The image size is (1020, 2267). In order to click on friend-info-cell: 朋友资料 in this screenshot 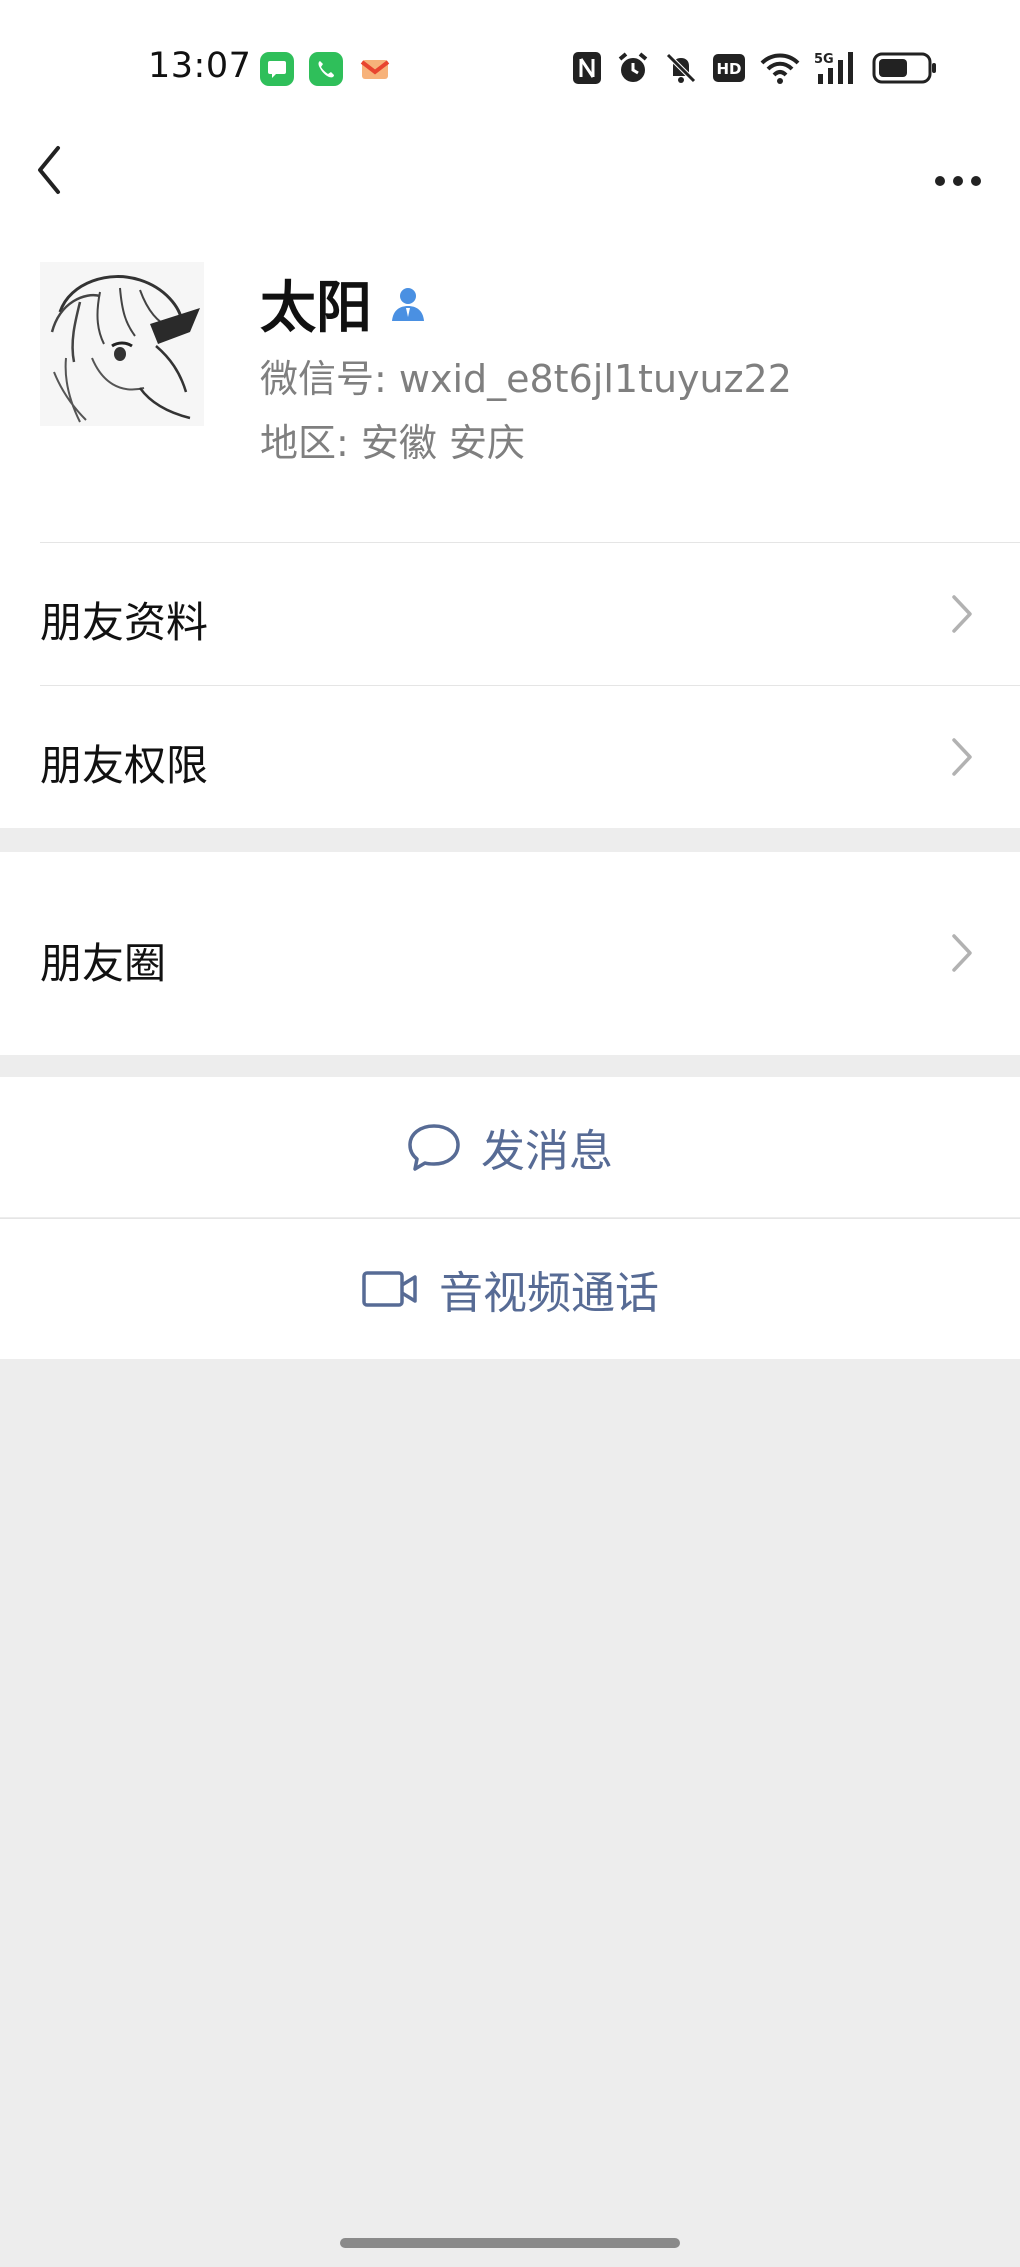, I will do `click(510, 614)`.